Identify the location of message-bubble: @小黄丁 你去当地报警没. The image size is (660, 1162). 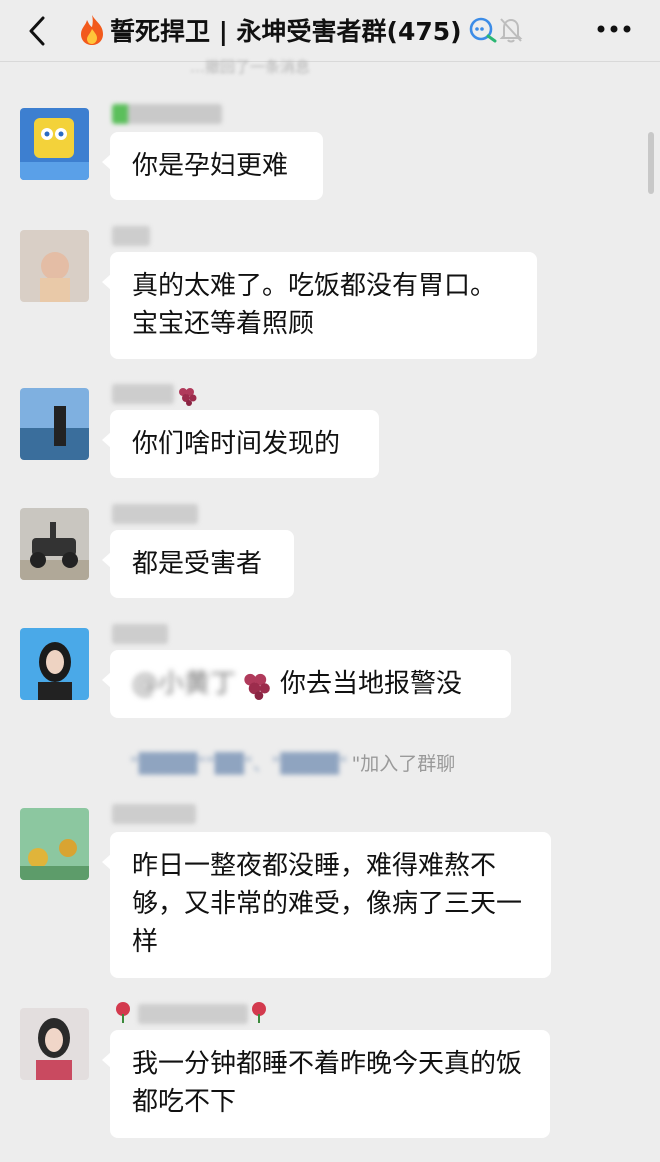
(306, 684).